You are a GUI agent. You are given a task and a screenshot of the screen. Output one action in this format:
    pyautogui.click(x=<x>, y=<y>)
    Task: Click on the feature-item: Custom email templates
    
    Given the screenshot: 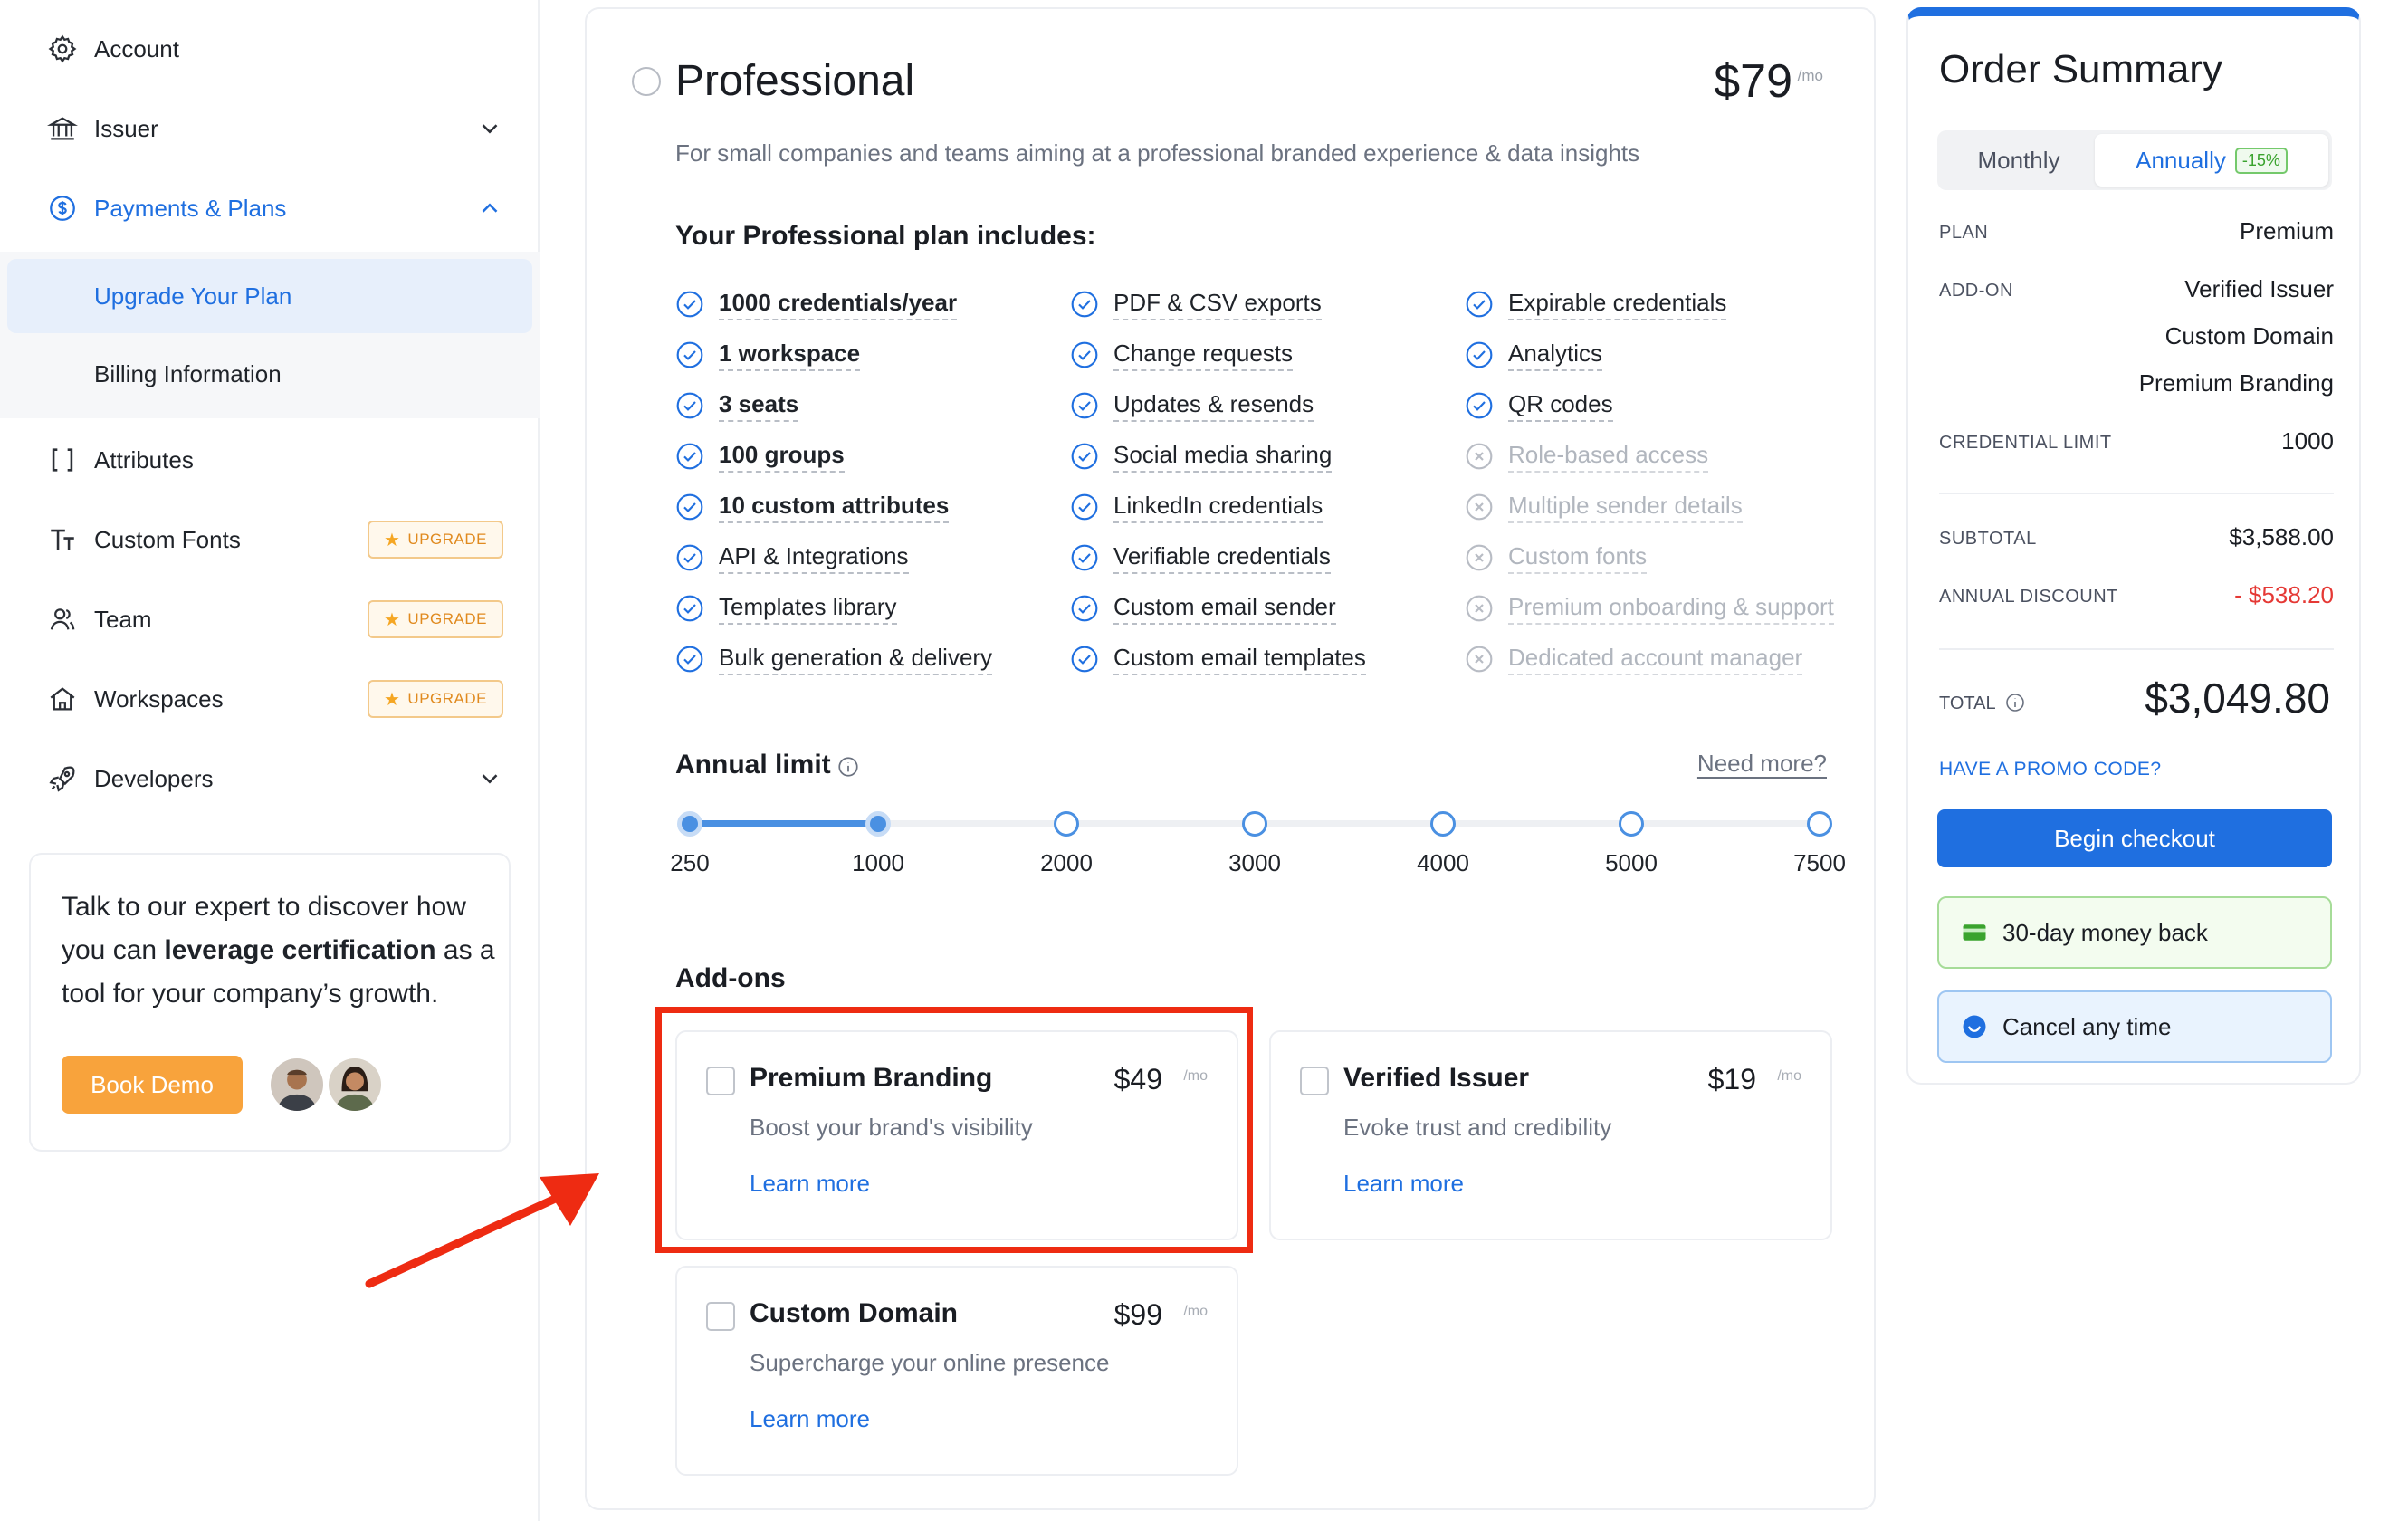 What is the action you would take?
    pyautogui.click(x=1218, y=659)
    